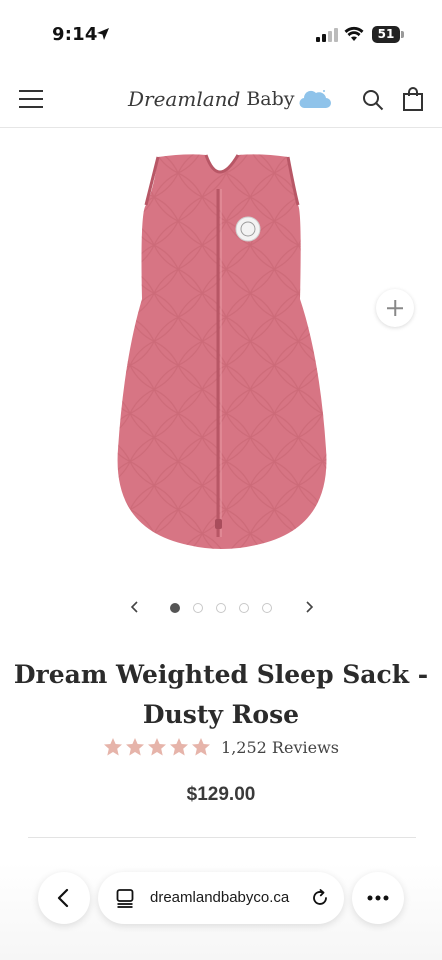 The width and height of the screenshot is (442, 960). I want to click on battery-level: 51, so click(386, 34).